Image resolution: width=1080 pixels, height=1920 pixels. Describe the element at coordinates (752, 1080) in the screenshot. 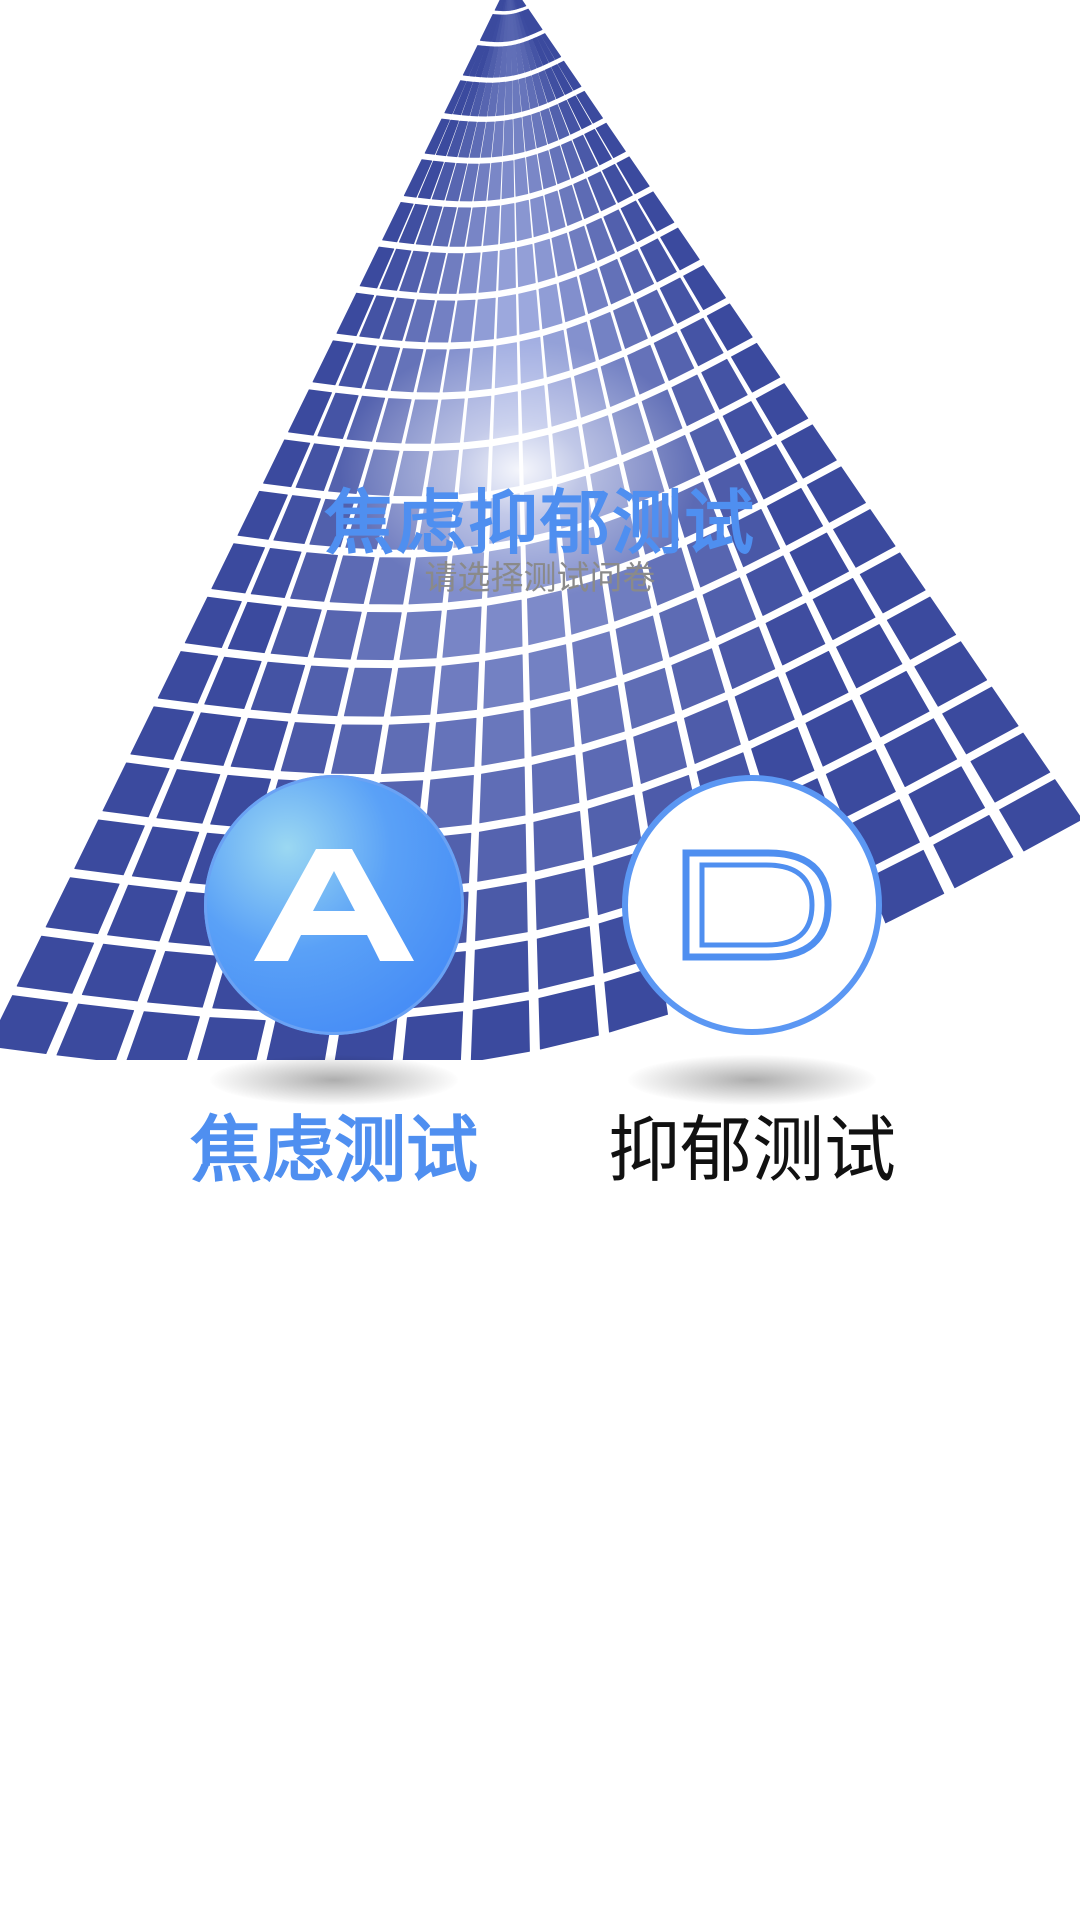

I see `depression-button-shadow` at that location.